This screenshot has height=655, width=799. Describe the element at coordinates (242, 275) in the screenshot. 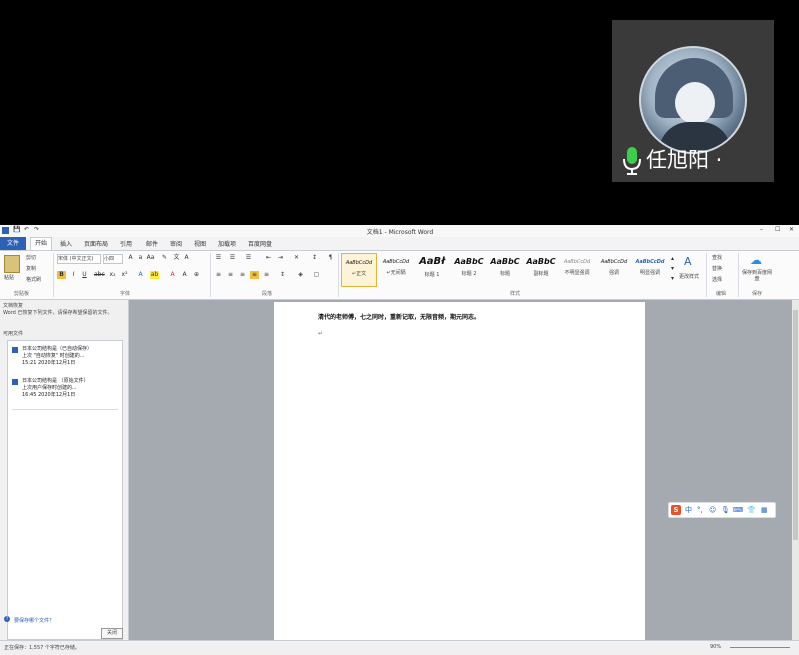

I see `align-right-icon: ≡` at that location.